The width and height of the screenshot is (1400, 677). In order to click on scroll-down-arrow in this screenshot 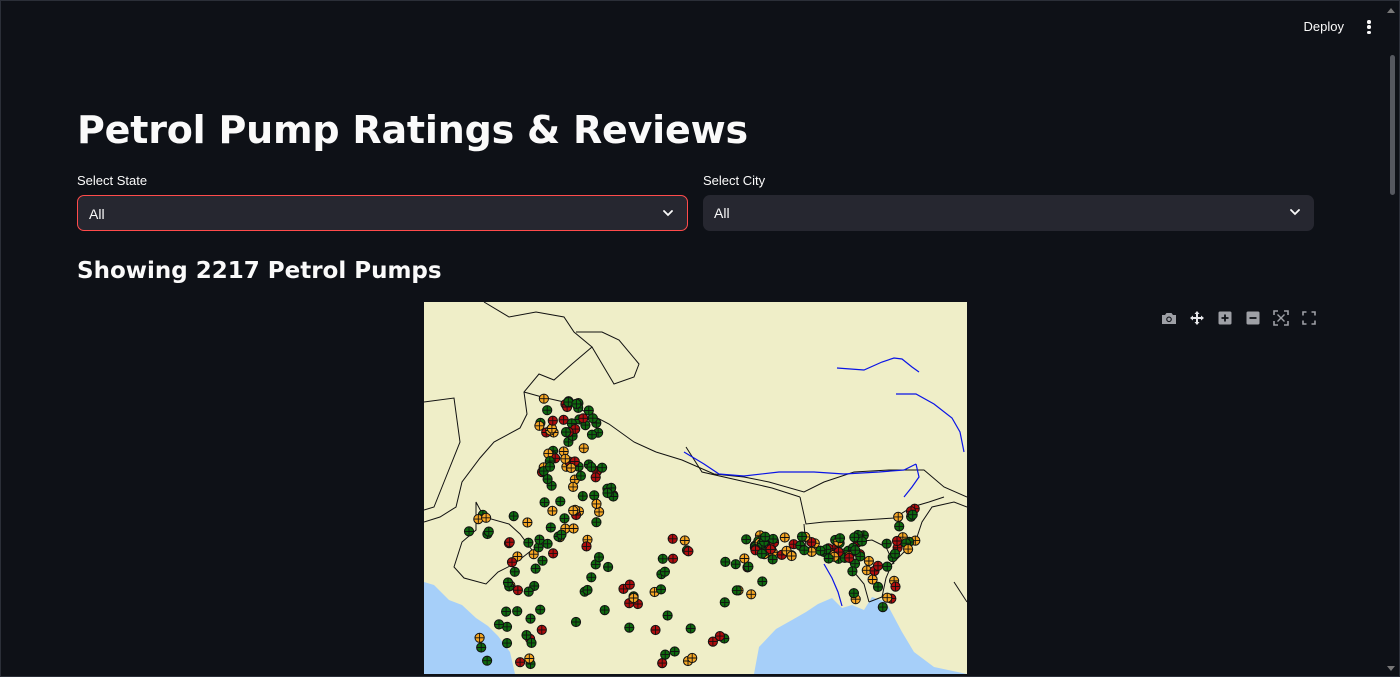, I will do `click(1391, 668)`.